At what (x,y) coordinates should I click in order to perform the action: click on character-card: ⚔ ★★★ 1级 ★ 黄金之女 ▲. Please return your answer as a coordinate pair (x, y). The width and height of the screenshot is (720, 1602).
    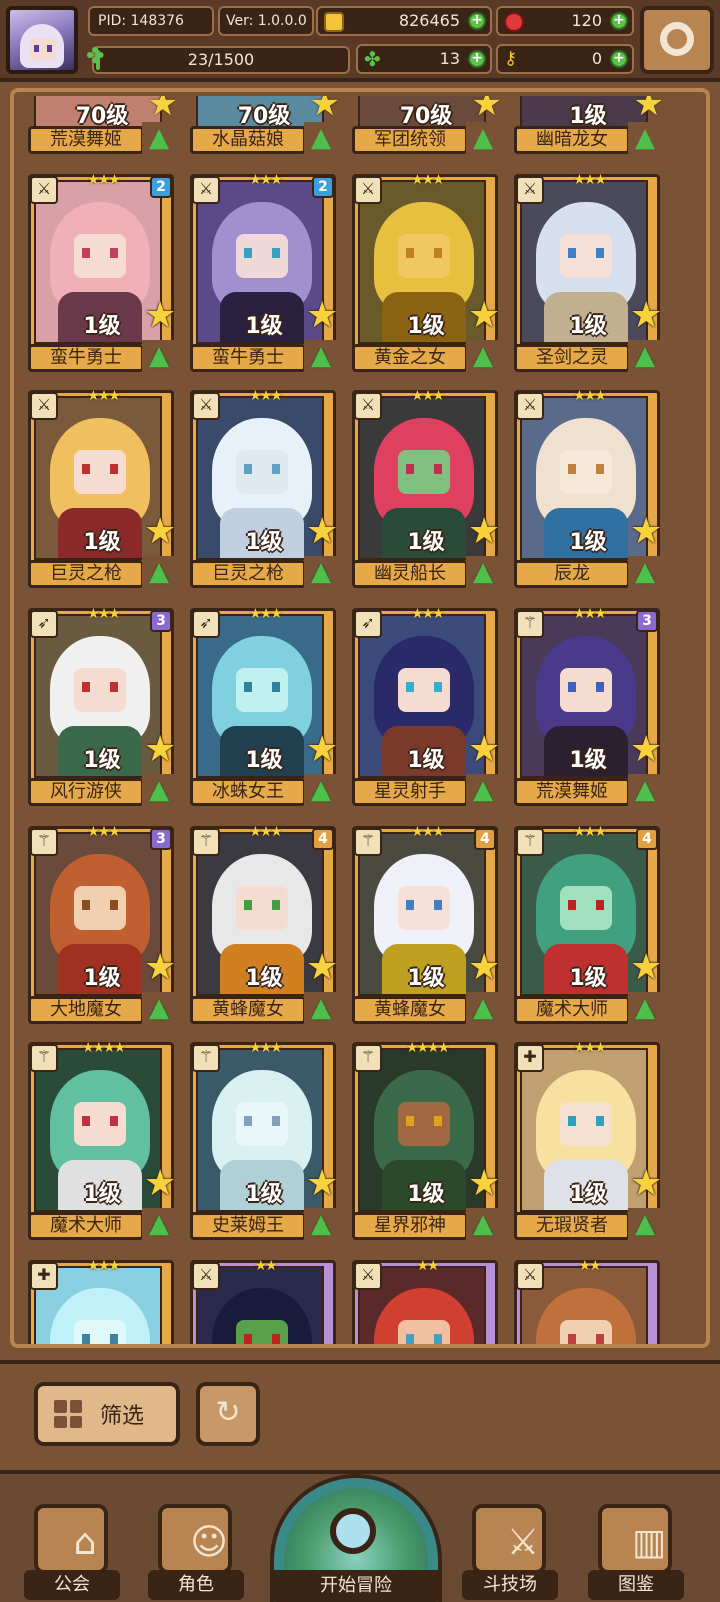
    Looking at the image, I should click on (426, 274).